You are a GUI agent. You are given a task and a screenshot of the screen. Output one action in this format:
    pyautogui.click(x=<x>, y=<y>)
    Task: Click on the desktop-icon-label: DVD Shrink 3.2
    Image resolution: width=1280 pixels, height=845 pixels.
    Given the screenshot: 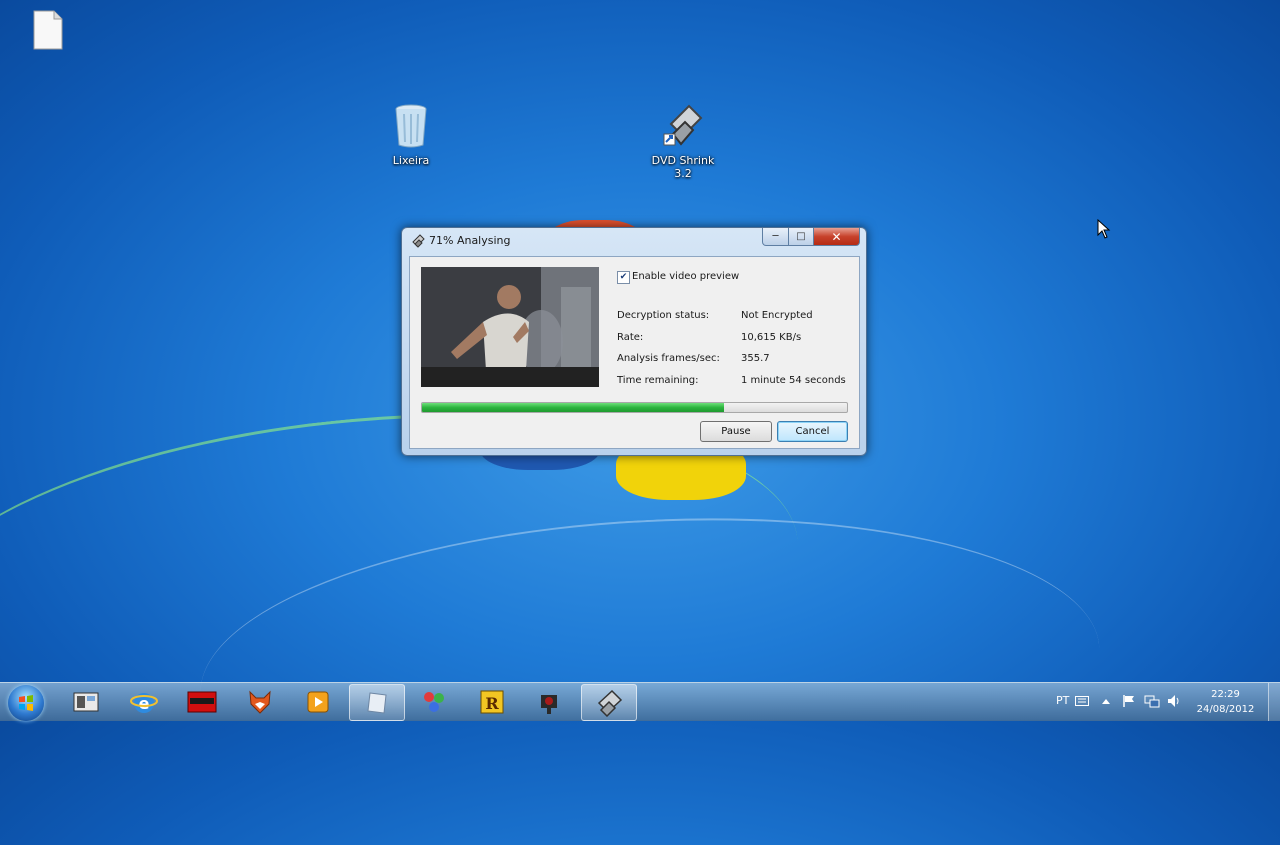 What is the action you would take?
    pyautogui.click(x=683, y=167)
    